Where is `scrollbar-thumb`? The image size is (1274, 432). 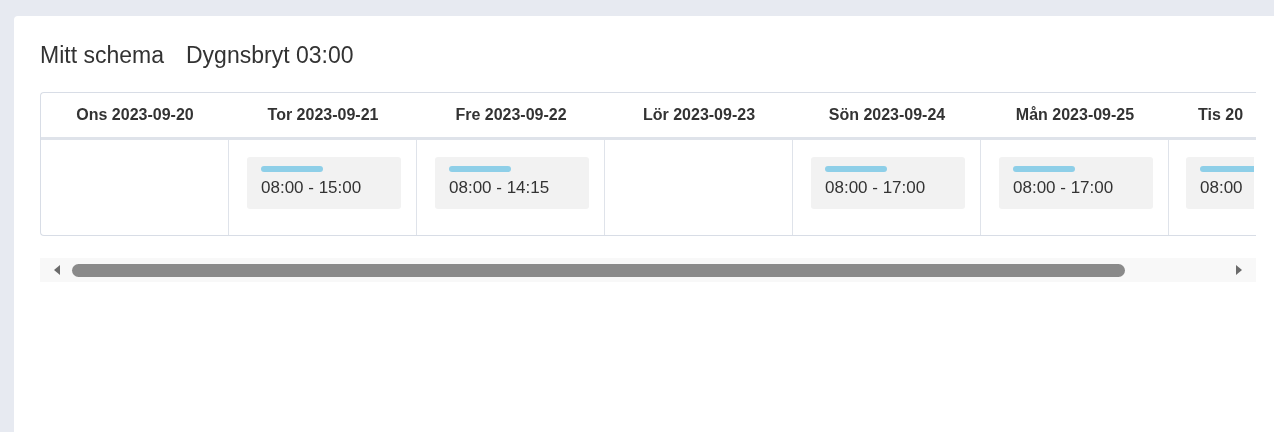 scrollbar-thumb is located at coordinates (598, 270).